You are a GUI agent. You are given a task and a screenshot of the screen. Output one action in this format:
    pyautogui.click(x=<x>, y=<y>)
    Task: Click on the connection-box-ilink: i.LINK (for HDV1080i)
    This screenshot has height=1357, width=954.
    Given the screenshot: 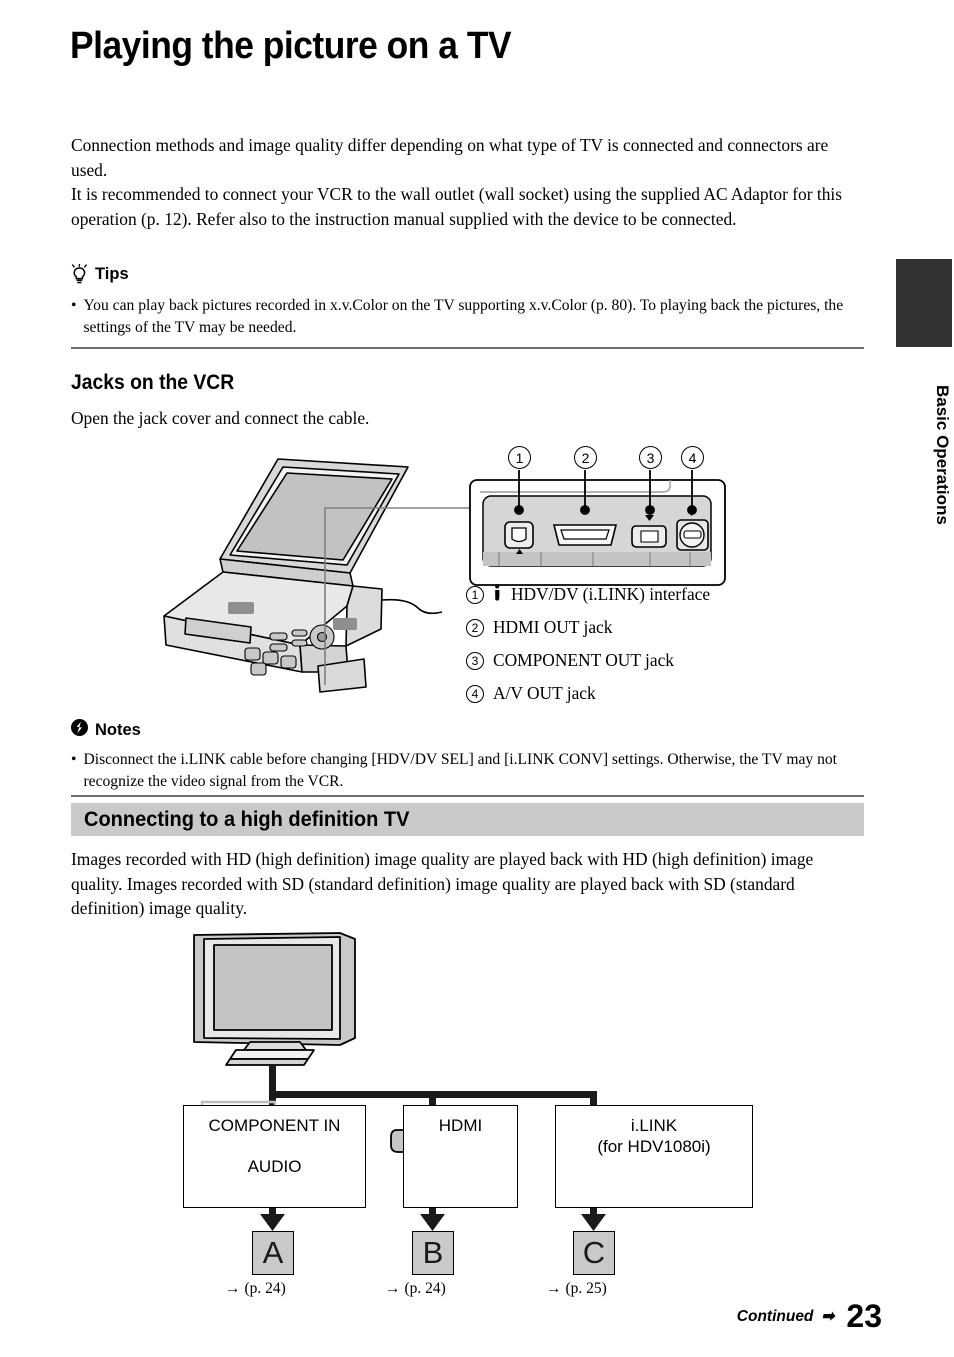 What is the action you would take?
    pyautogui.click(x=654, y=1156)
    